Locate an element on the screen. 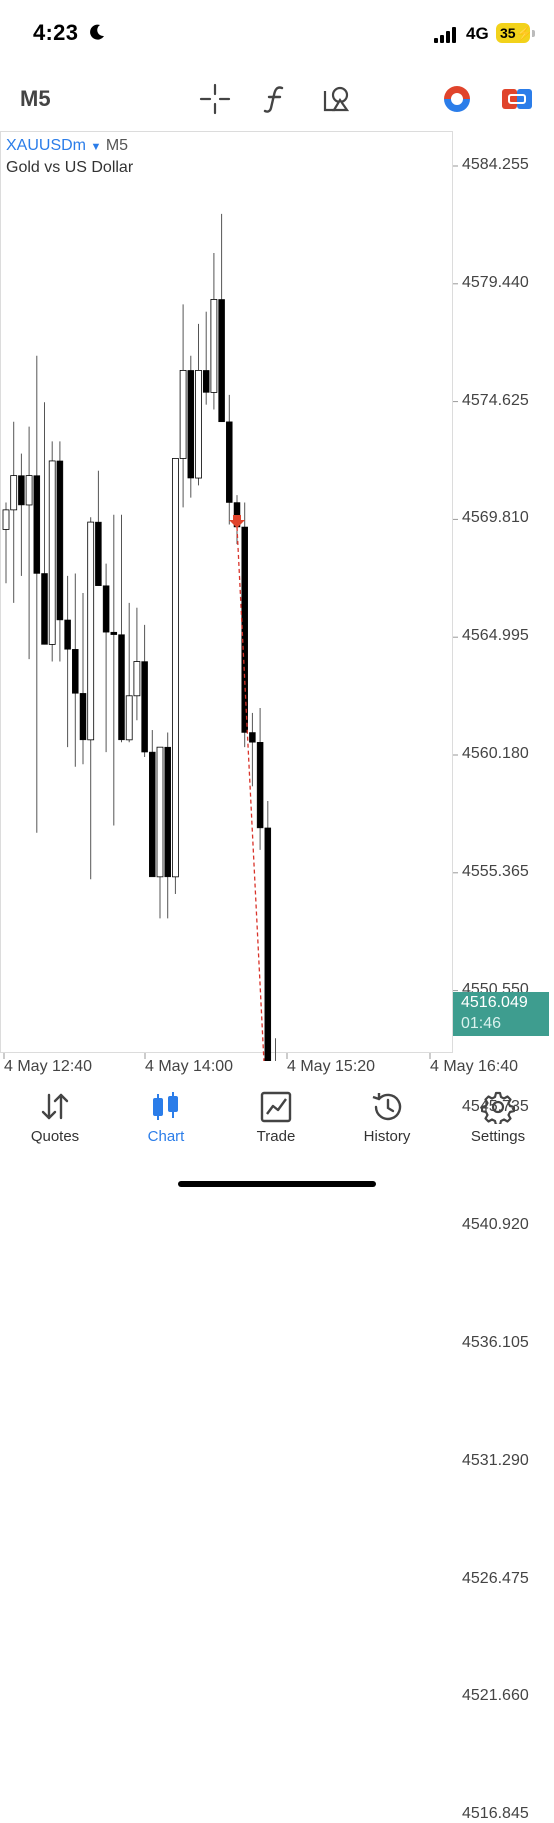 The width and height of the screenshot is (554, 1823). cellular-signal-icon is located at coordinates (445, 35).